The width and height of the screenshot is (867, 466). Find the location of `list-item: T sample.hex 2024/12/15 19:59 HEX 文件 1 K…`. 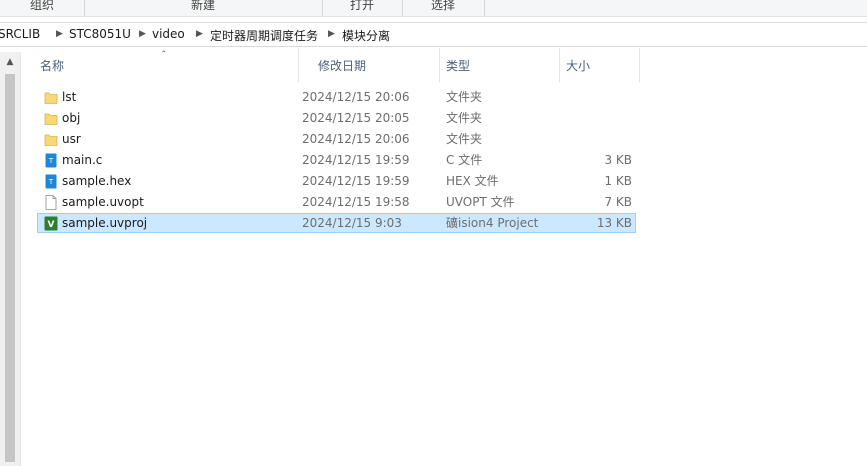

list-item: T sample.hex 2024/12/15 19:59 HEX 文件 1 K… is located at coordinates (336, 181).